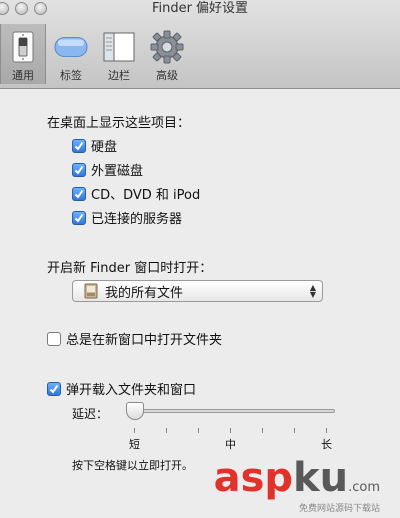 This screenshot has width=400, height=518. Describe the element at coordinates (339, 509) in the screenshot. I see `watermark-subtitle: 免费网站源码下载站` at that location.